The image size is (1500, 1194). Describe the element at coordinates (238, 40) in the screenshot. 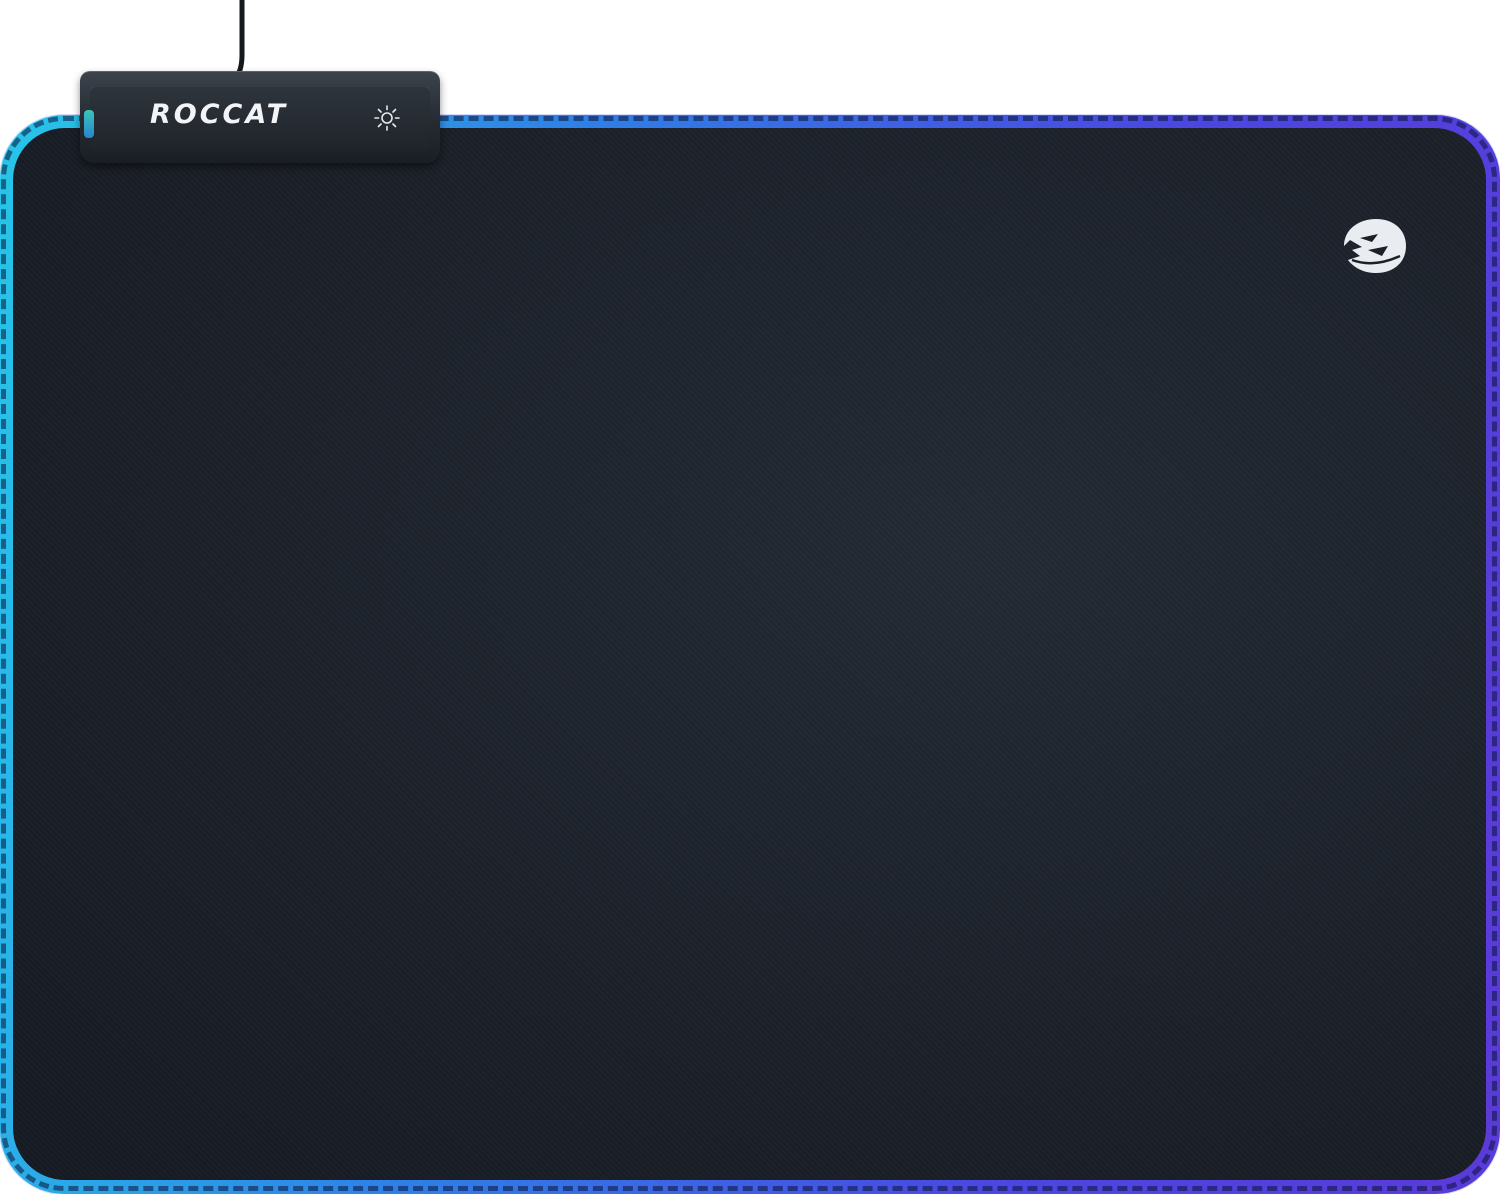

I see `usb-cable` at that location.